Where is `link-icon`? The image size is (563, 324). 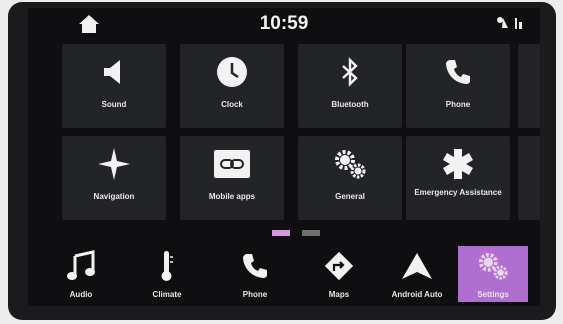 link-icon is located at coordinates (232, 164).